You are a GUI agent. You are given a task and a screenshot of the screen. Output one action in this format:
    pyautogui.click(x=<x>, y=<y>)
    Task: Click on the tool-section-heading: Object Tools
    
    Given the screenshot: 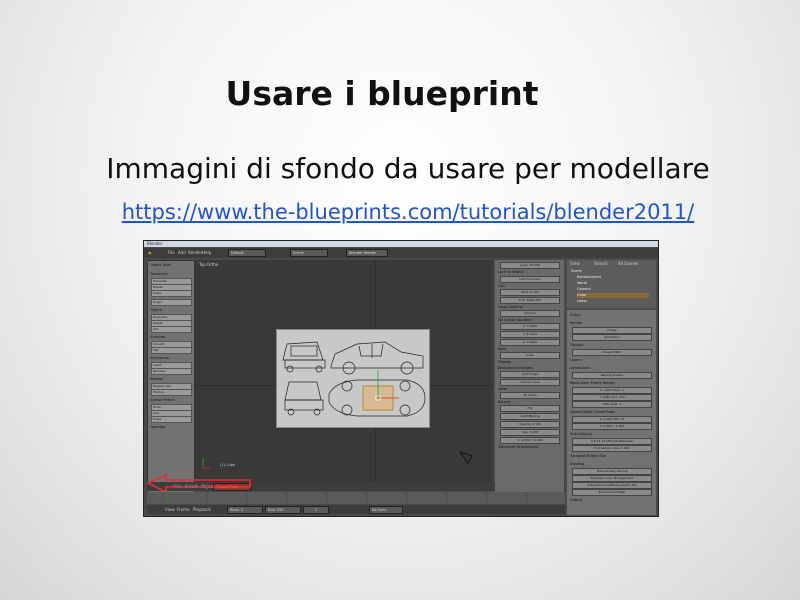 What is the action you would take?
    pyautogui.click(x=161, y=265)
    